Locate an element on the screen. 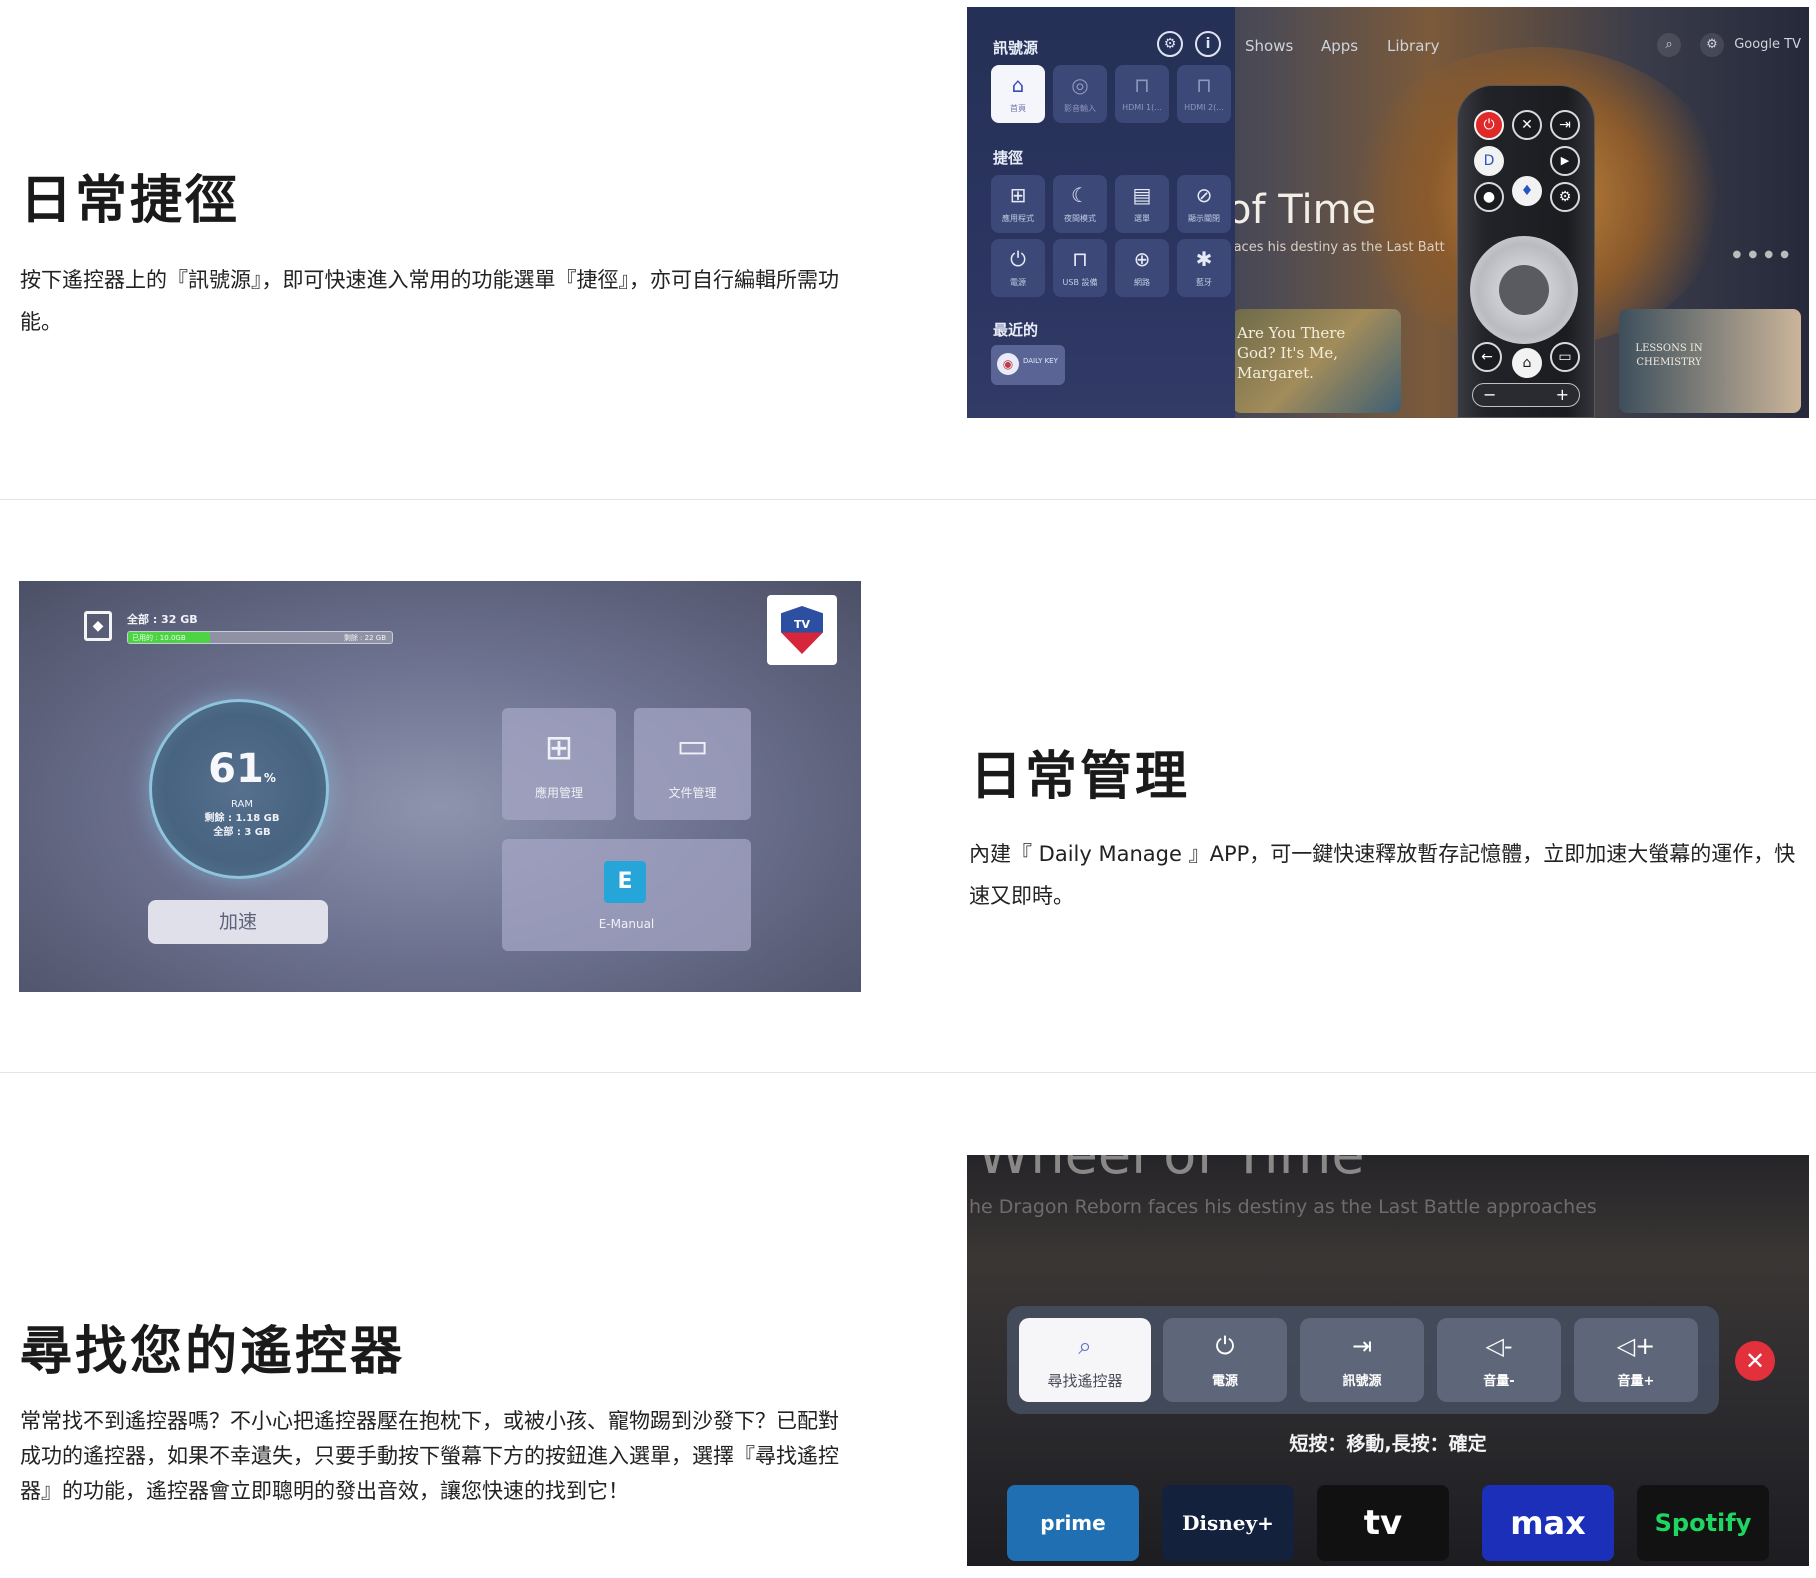 The height and width of the screenshot is (1578, 1816). shortcut-menu: ▤ 選單 is located at coordinates (1142, 204).